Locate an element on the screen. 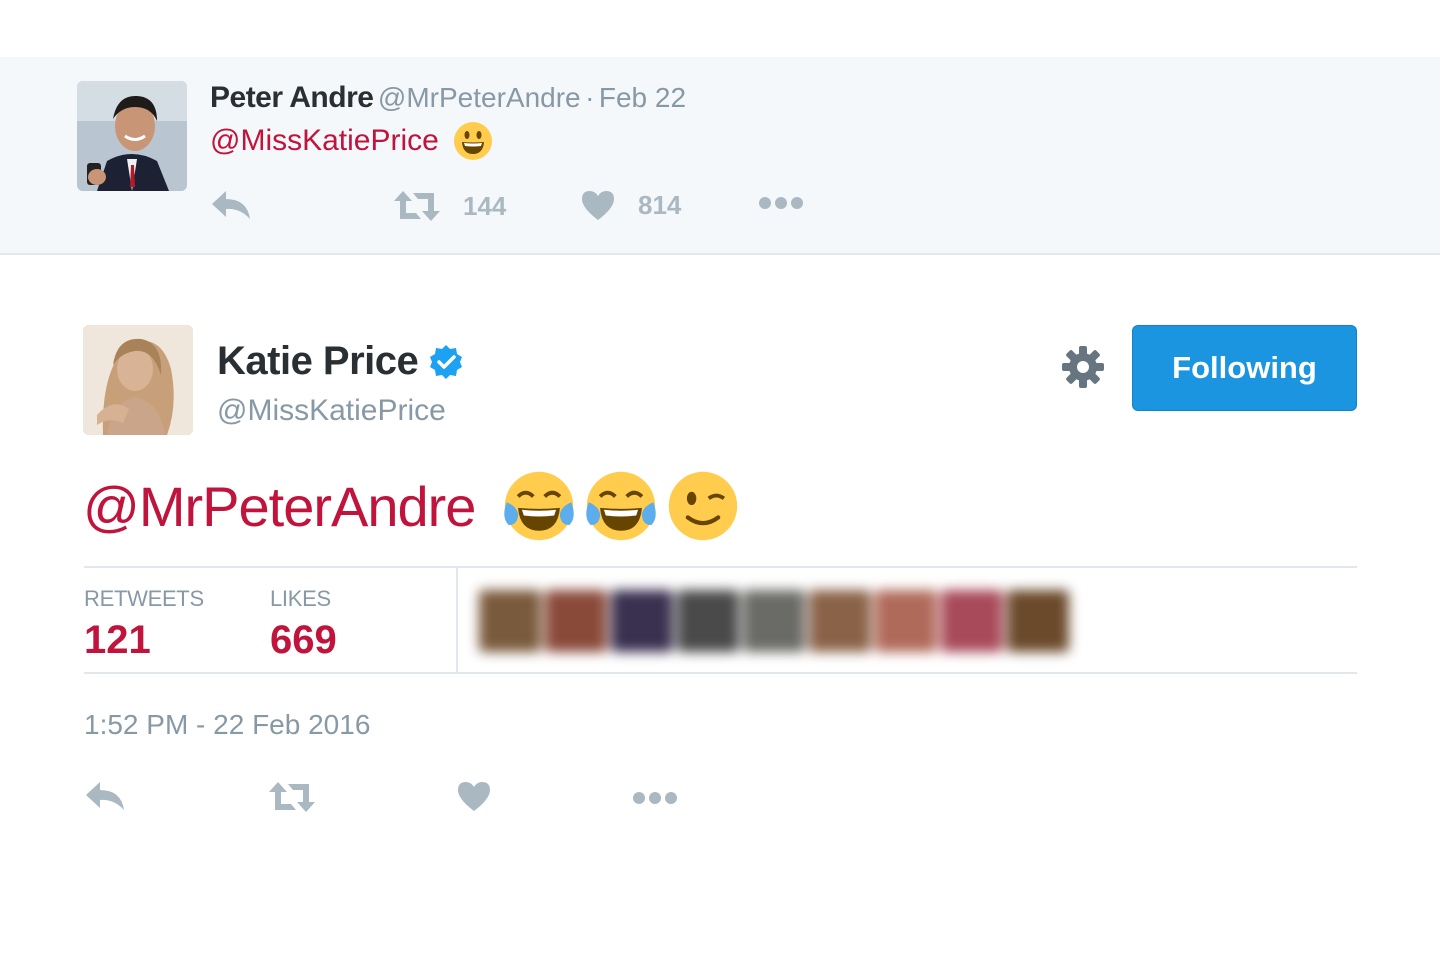 The image size is (1440, 960). user-actions-button is located at coordinates (1083, 367).